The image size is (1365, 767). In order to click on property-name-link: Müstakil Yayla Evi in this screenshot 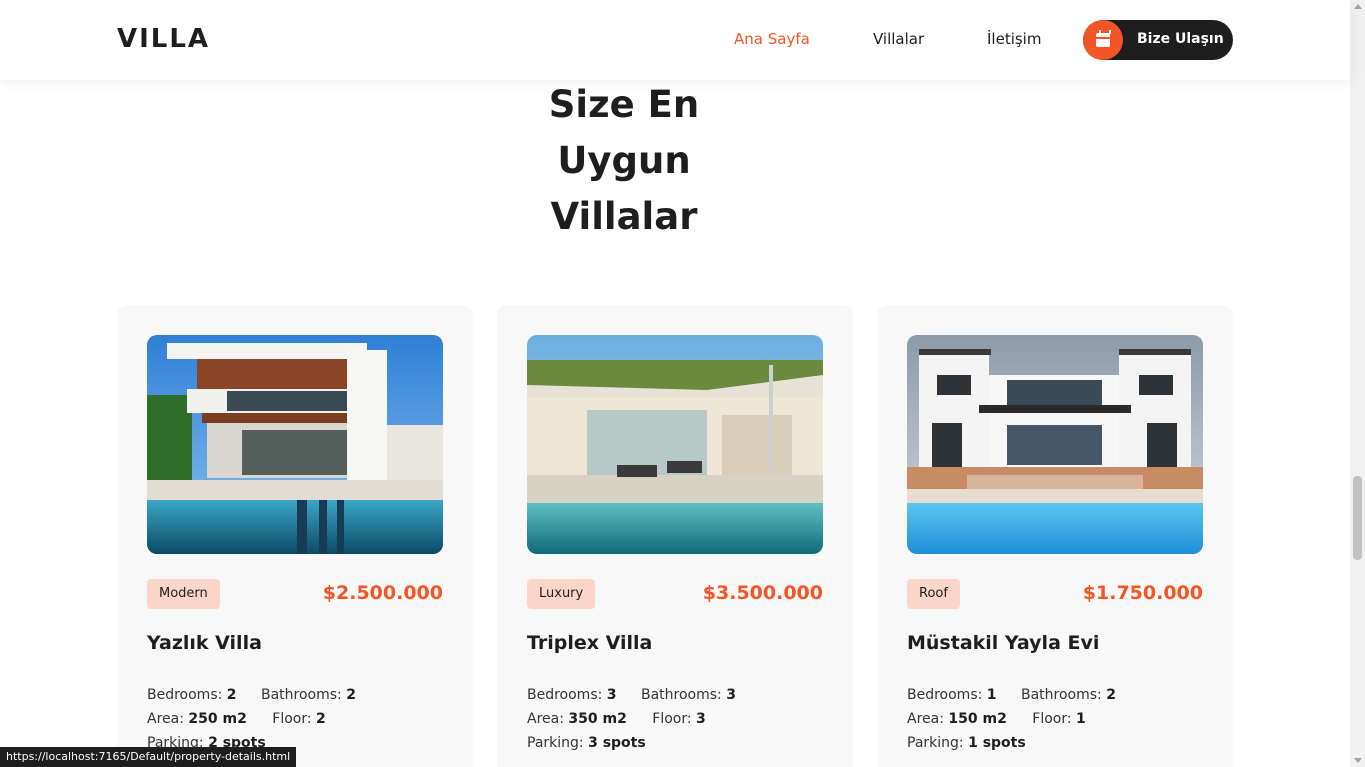, I will do `click(1003, 643)`.